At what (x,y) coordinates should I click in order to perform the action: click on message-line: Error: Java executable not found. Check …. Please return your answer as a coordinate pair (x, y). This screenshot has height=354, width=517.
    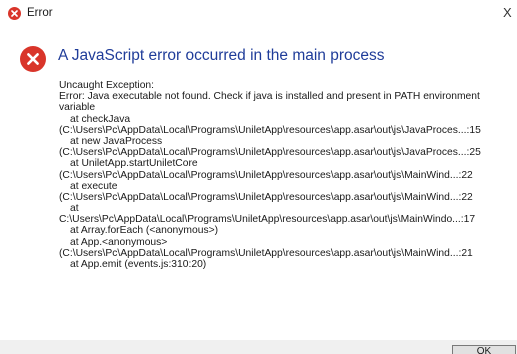
    Looking at the image, I should click on (269, 102).